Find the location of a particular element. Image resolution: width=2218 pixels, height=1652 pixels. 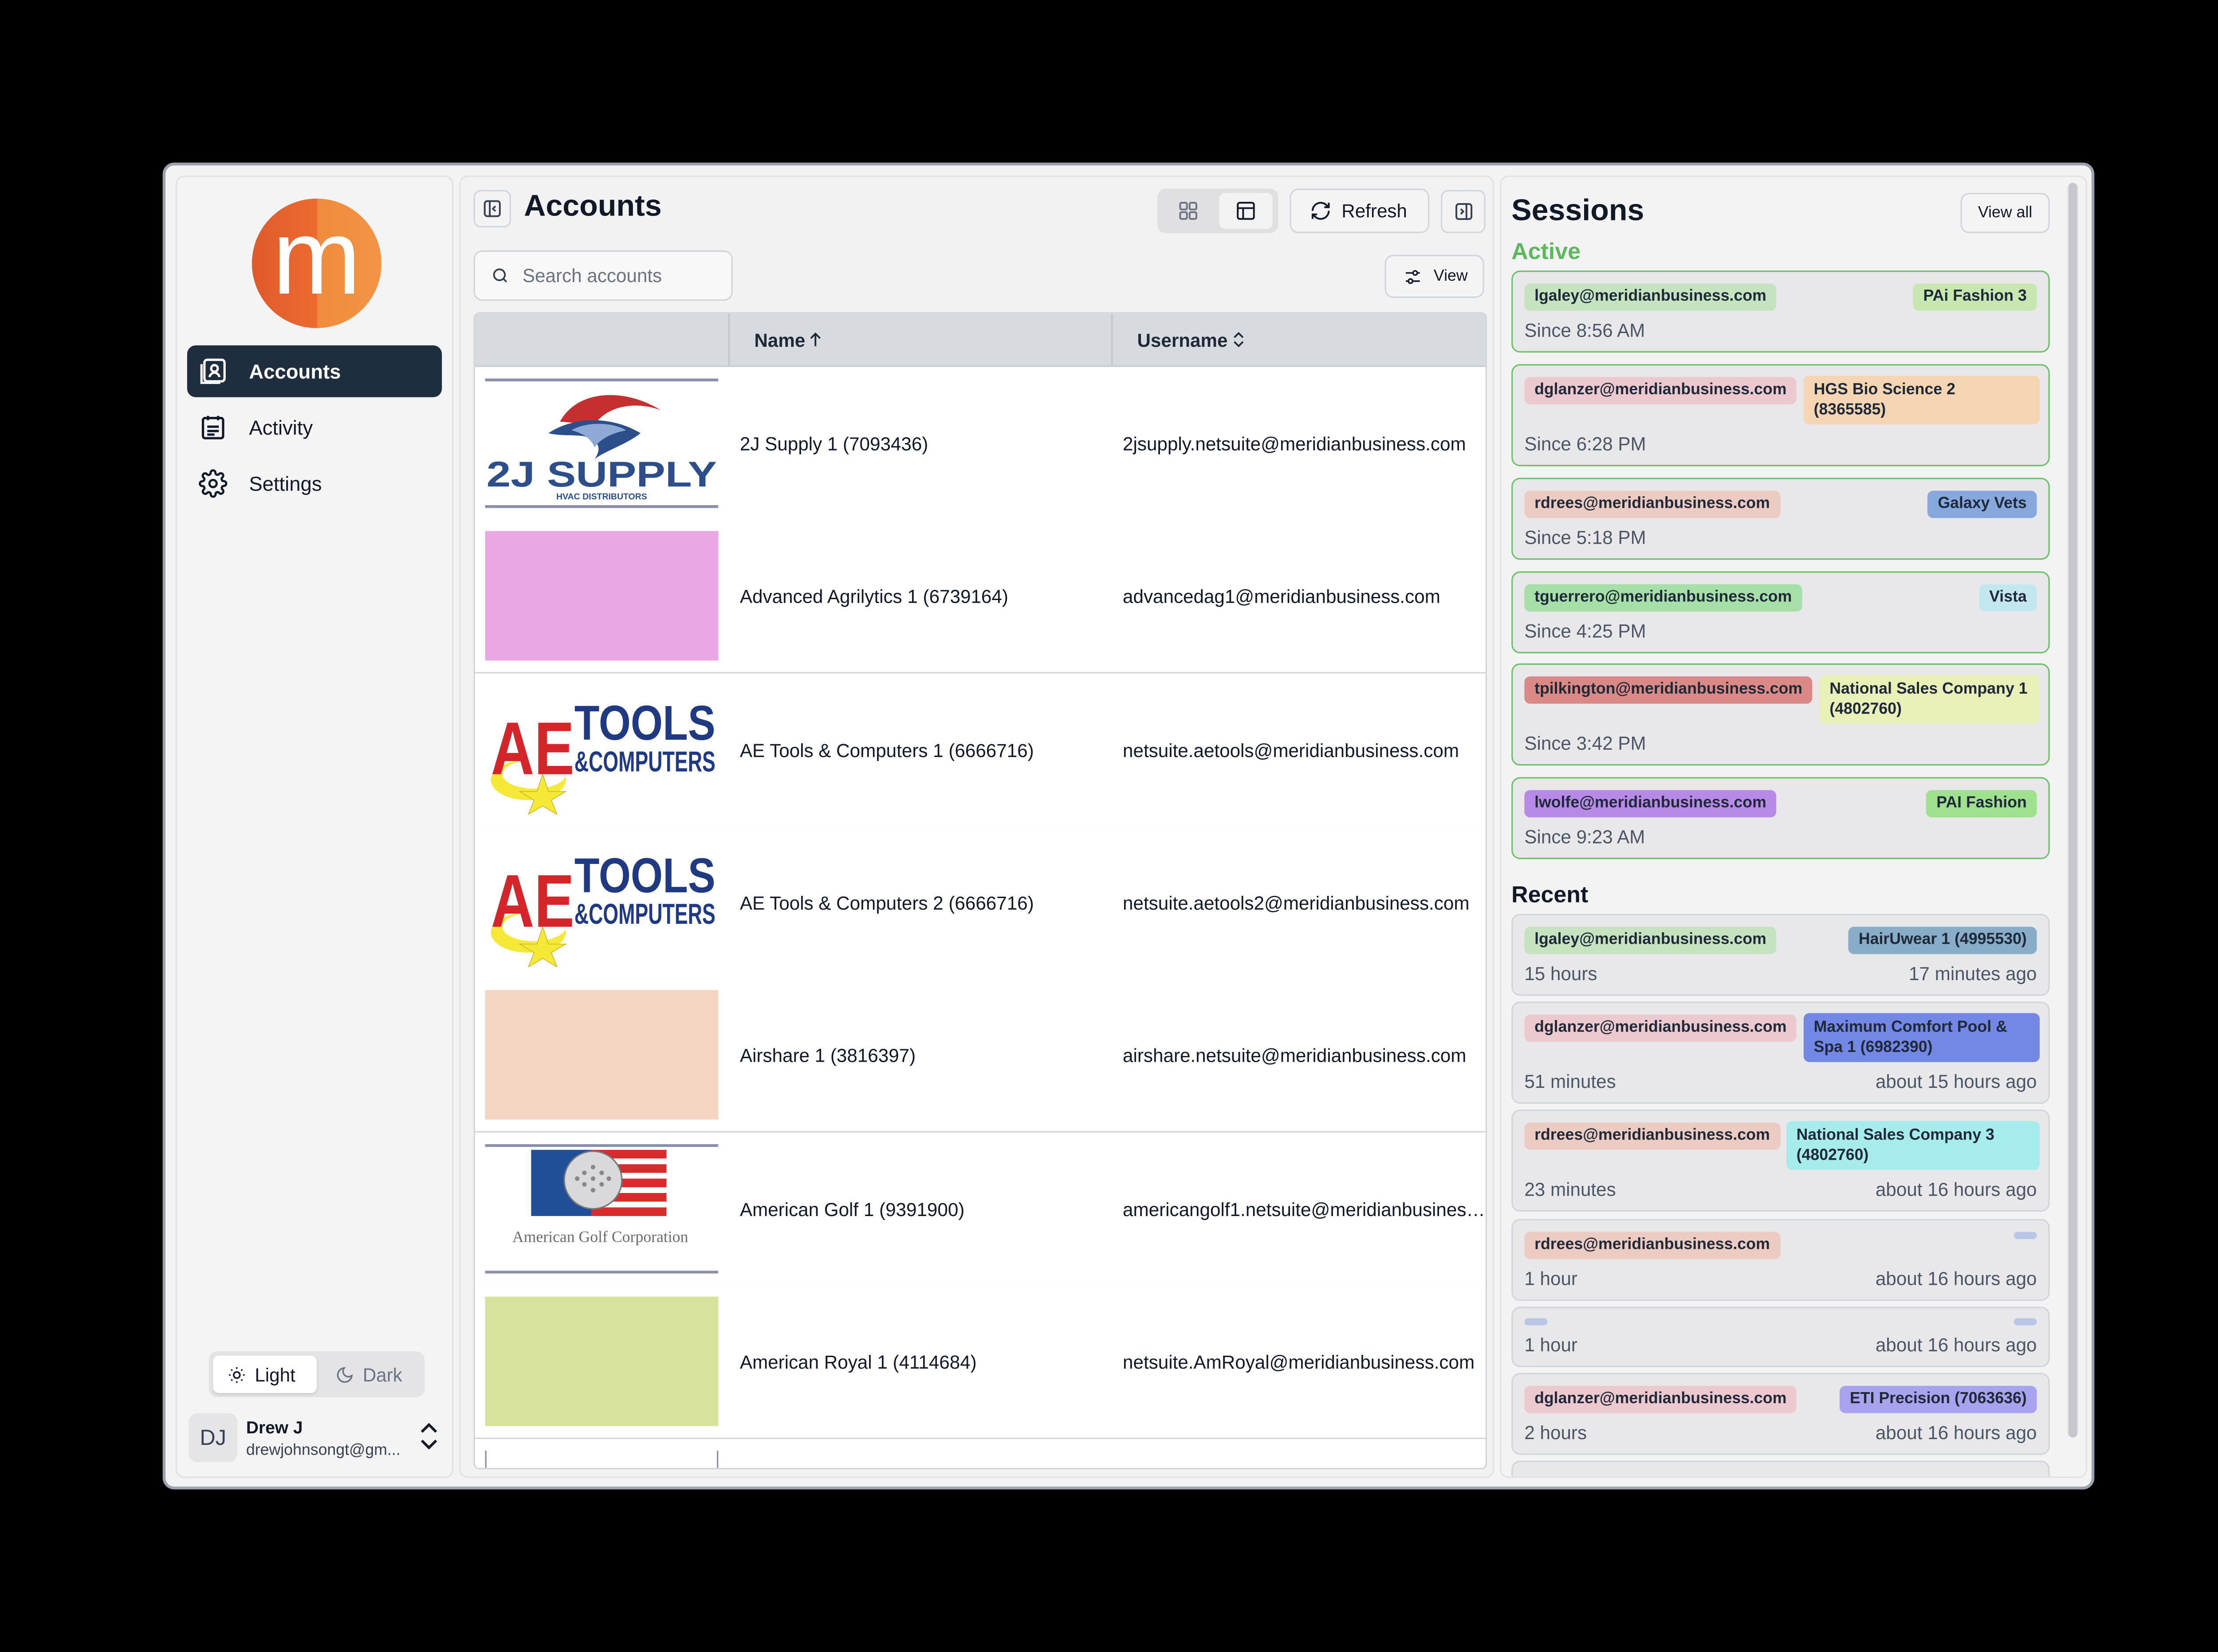

sidebar-item-activity: Activity is located at coordinates (314, 427).